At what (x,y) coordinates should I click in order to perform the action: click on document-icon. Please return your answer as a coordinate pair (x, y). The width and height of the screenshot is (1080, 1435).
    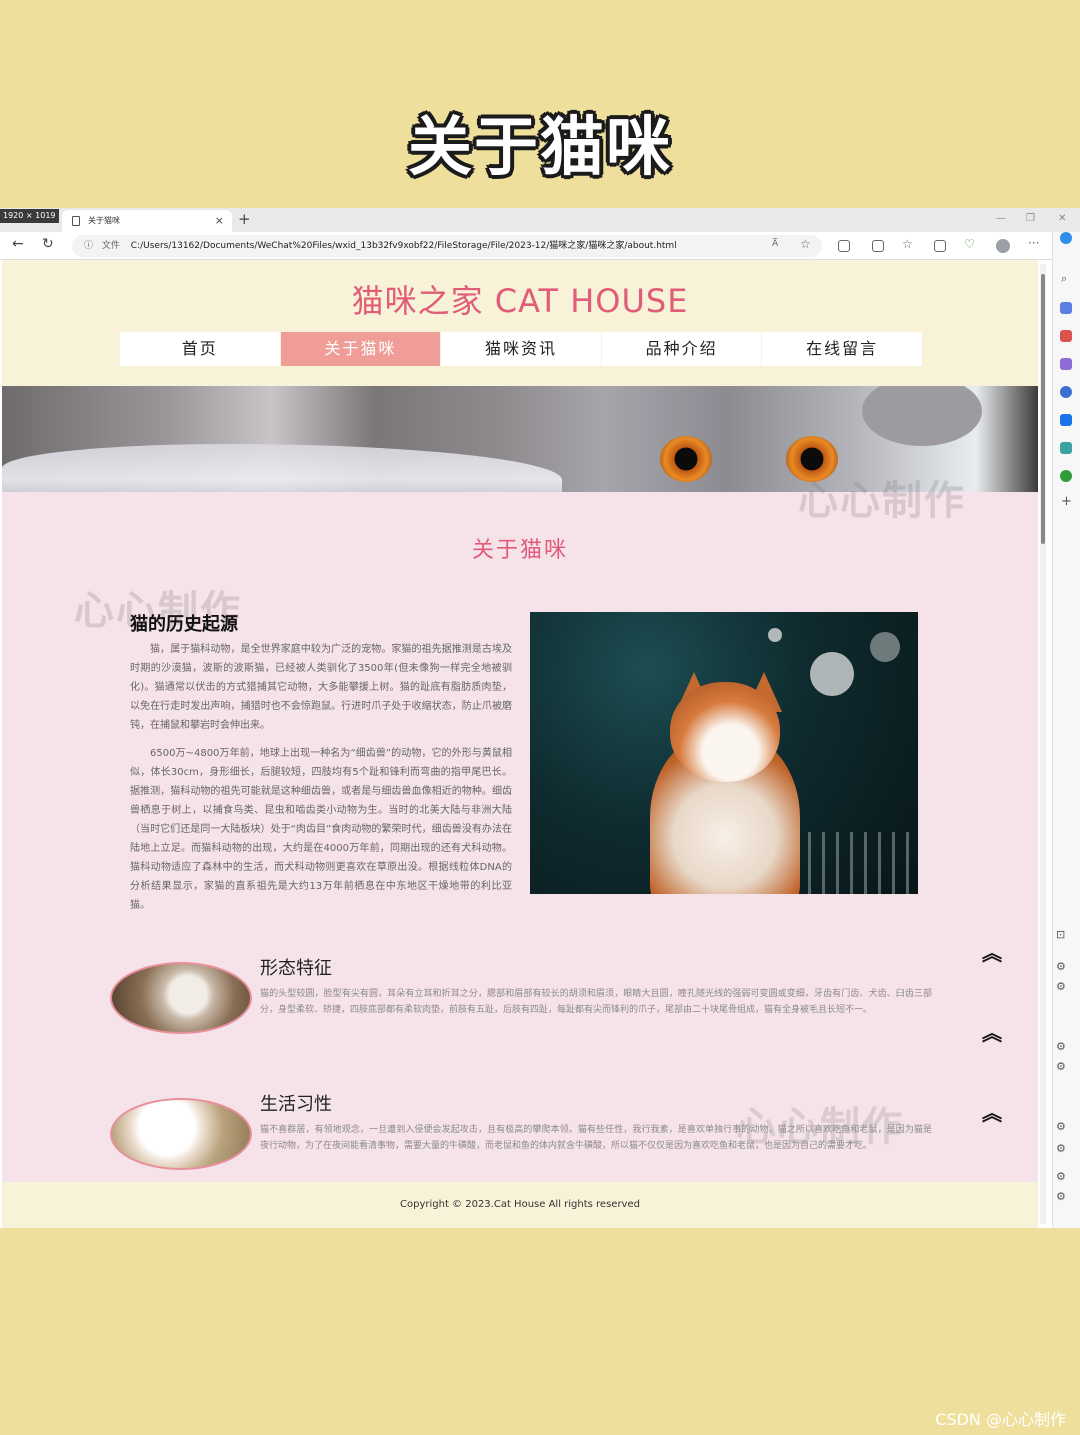
    Looking at the image, I should click on (76, 221).